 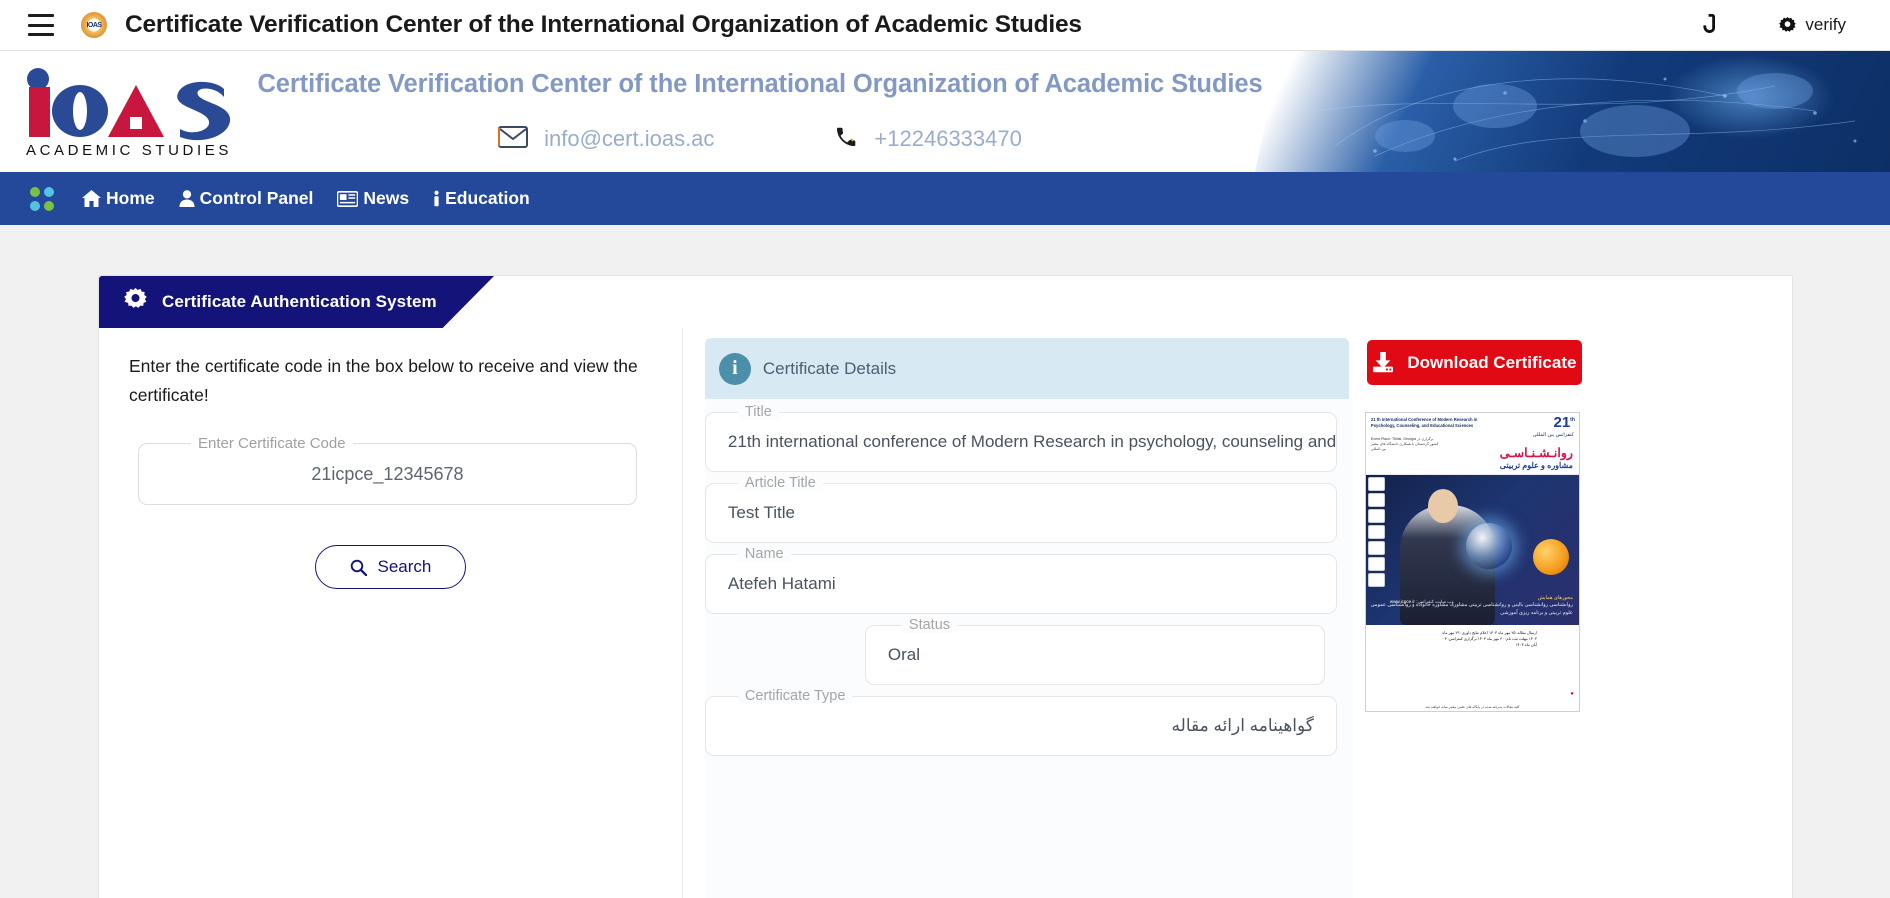 What do you see at coordinates (256, 198) in the screenshot?
I see `nav-item-control-panel-label: Control Panel` at bounding box center [256, 198].